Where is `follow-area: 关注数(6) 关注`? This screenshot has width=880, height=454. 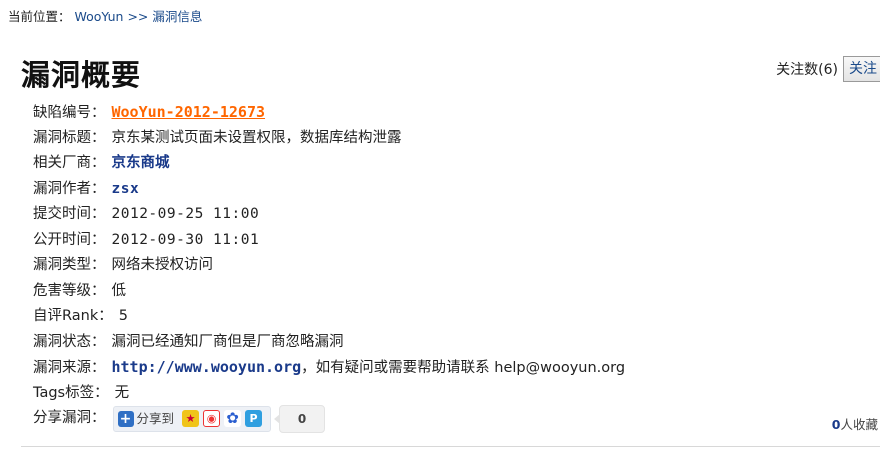 follow-area: 关注数(6) 关注 is located at coordinates (828, 69).